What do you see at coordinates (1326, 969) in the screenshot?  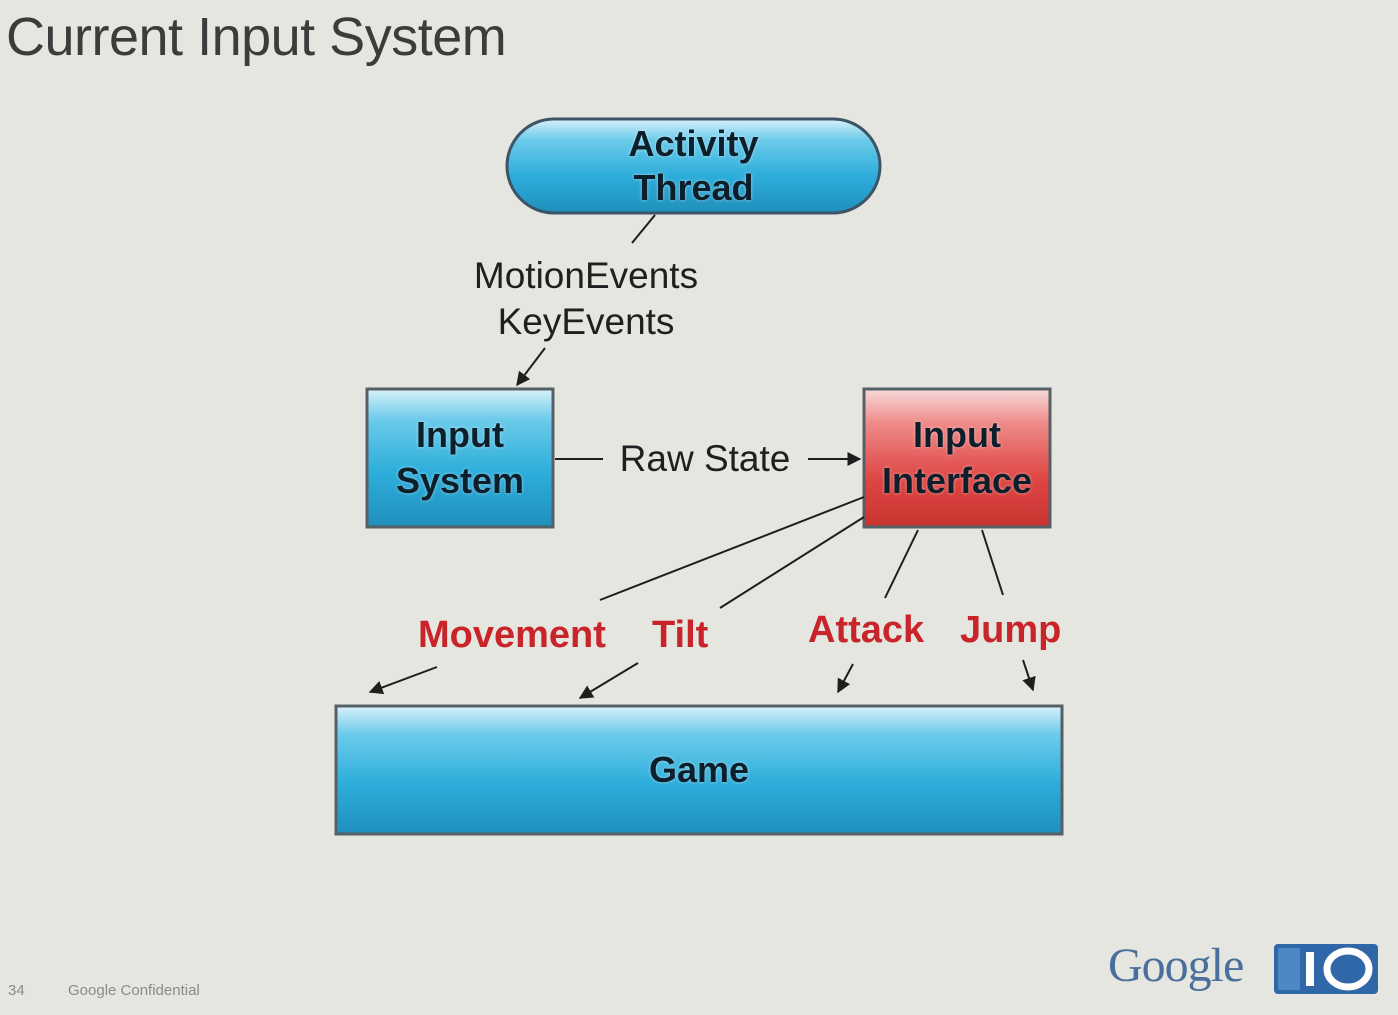 I see `google-io-logo-icon` at bounding box center [1326, 969].